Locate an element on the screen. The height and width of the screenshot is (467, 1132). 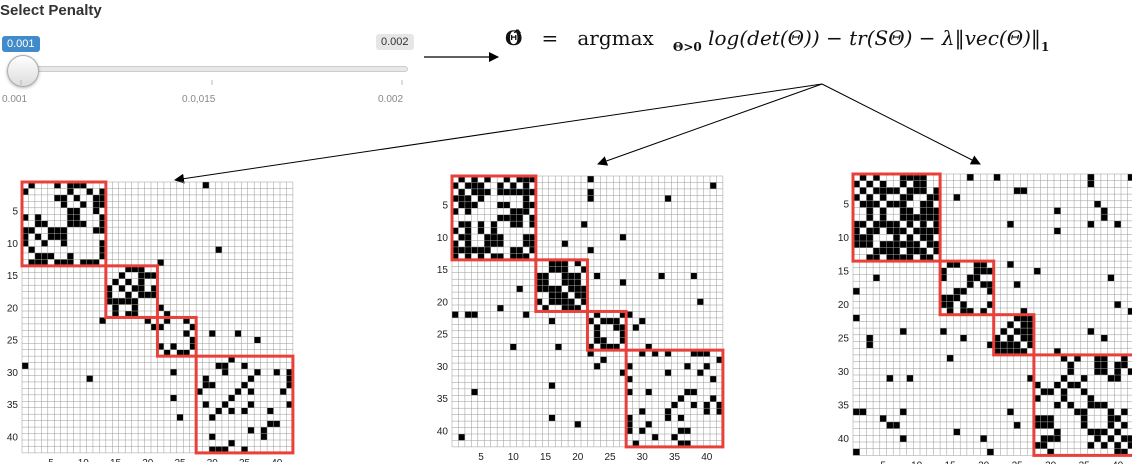
y-tick-label: 20 is located at coordinates (844, 305).